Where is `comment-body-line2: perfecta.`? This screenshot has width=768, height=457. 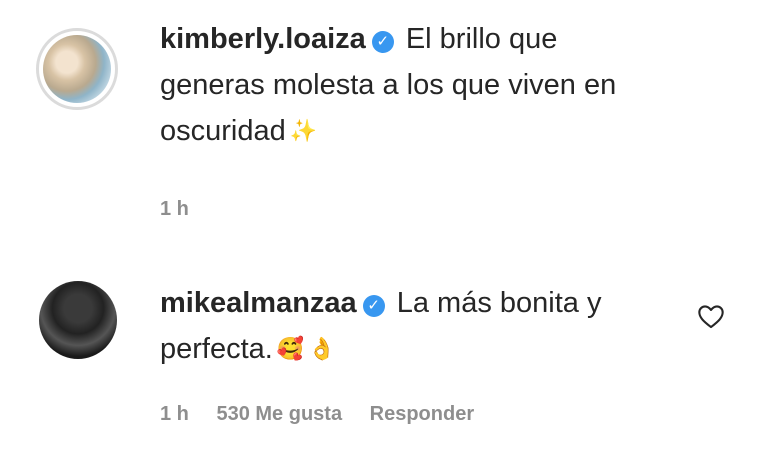
comment-body-line2: perfecta. is located at coordinates (216, 349).